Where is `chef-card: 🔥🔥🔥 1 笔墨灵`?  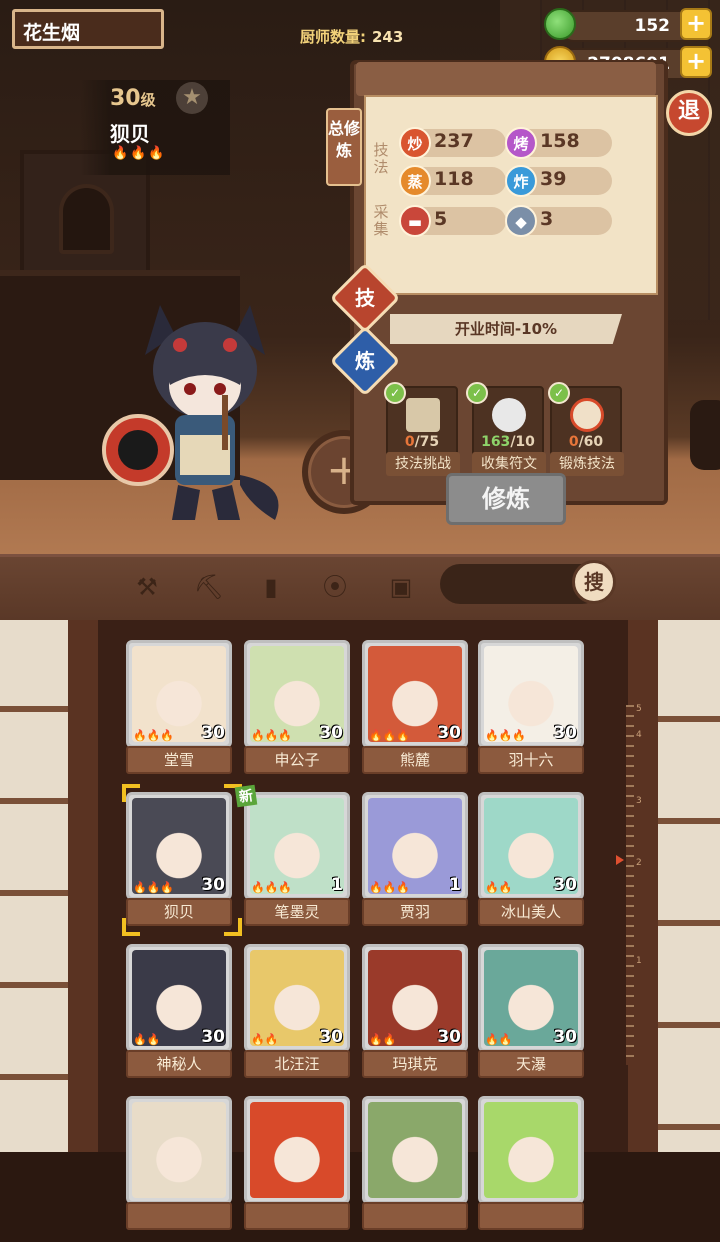
chef-card: 🔥🔥🔥 1 笔墨灵 is located at coordinates (297, 865).